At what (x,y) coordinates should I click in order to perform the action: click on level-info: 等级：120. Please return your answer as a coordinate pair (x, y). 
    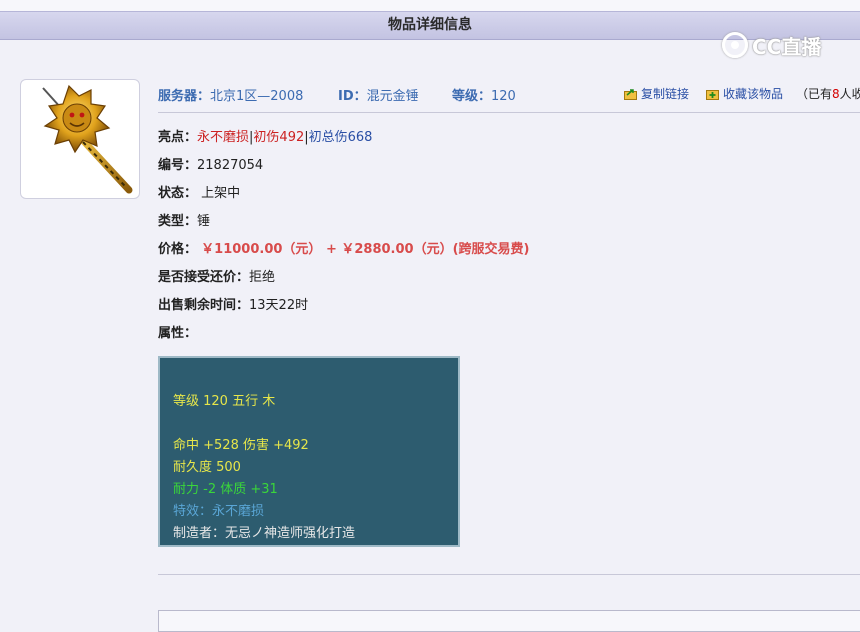
    Looking at the image, I should click on (484, 94).